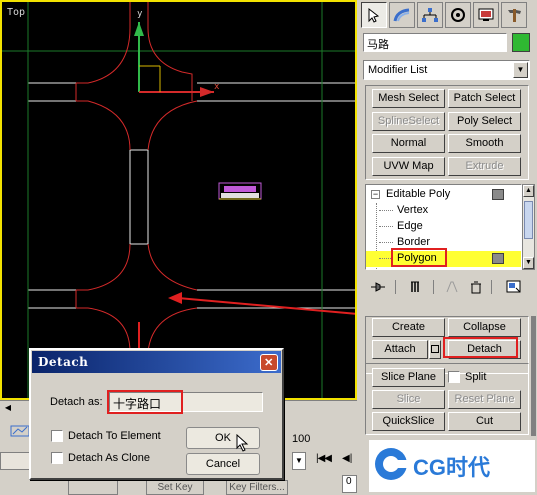  Describe the element at coordinates (443, 227) in the screenshot. I see `stack-item-edge: Edge` at that location.